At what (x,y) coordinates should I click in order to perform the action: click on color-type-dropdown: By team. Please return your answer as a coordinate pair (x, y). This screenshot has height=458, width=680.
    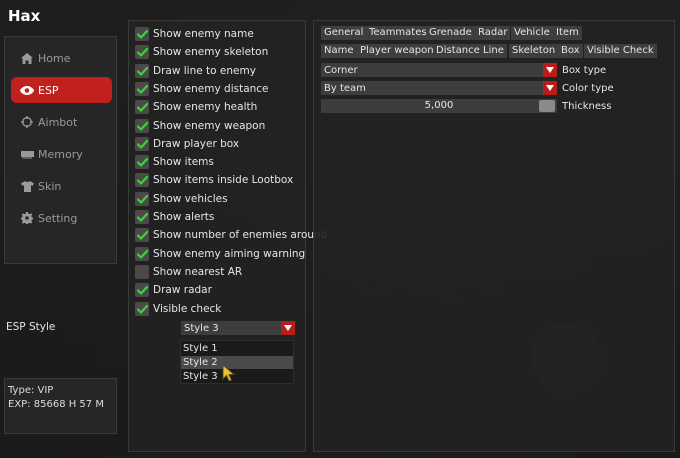
    Looking at the image, I should click on (439, 88).